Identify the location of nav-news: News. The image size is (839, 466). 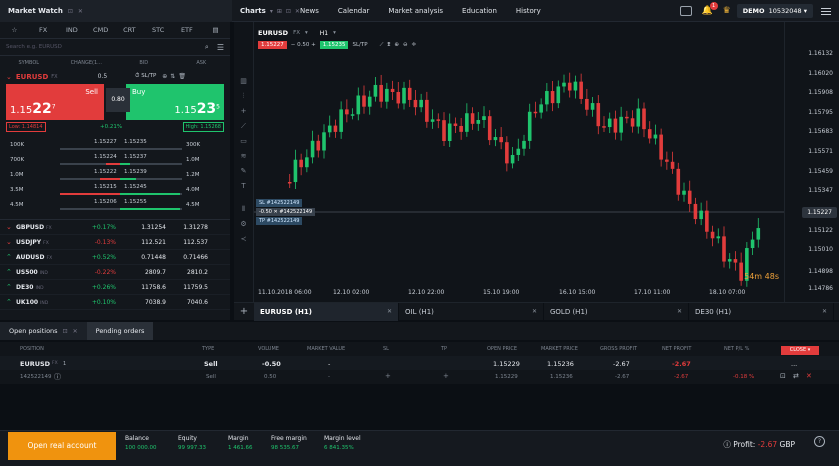
(309, 11).